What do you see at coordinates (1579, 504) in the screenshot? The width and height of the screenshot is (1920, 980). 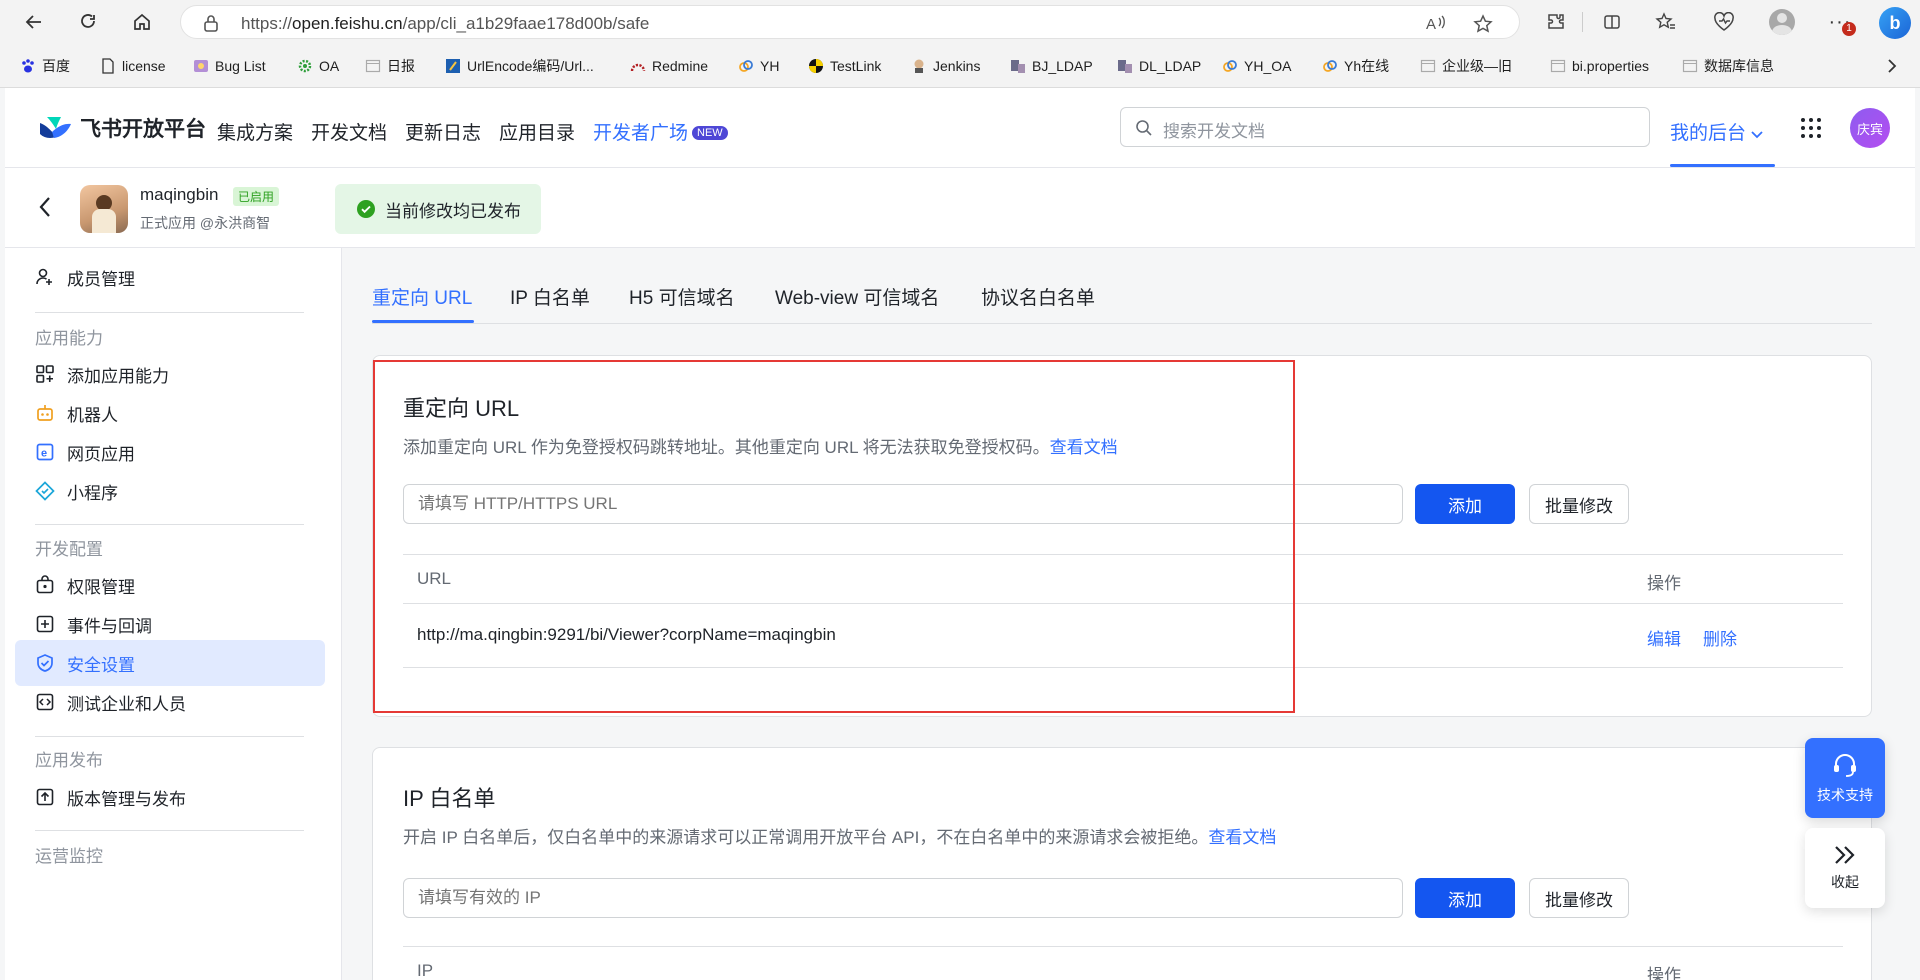 I see `redirect-batch-edit-button: 批量修改` at bounding box center [1579, 504].